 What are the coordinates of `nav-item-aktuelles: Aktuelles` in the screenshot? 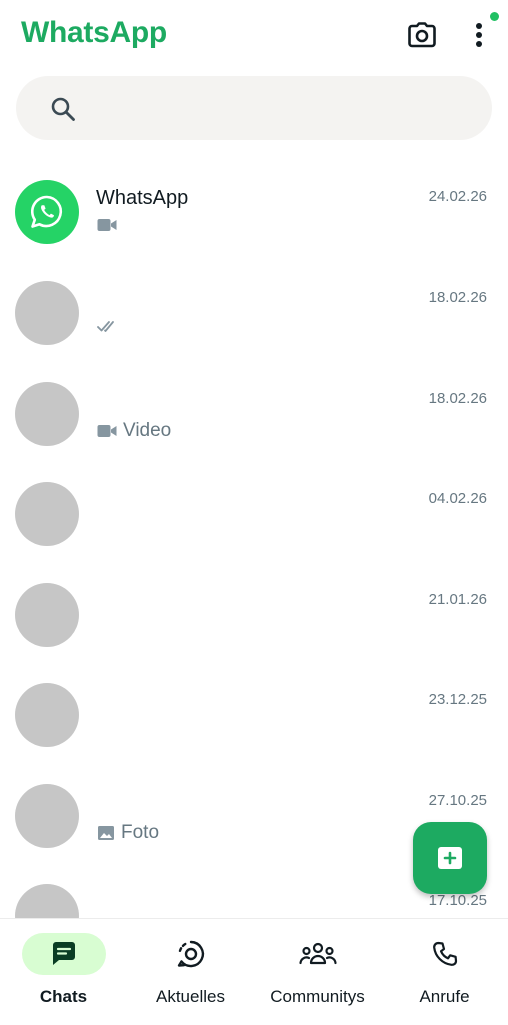 It's located at (190, 972).